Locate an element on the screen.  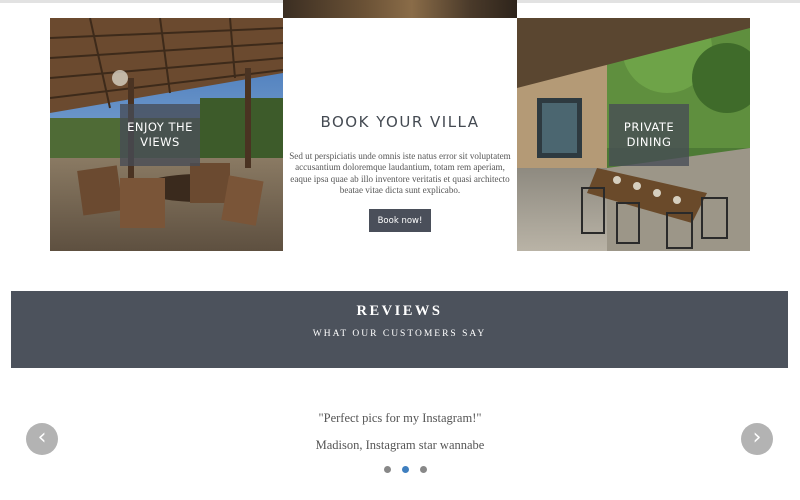
book-villa-title: BOOK YOUR VILLA is located at coordinates (400, 122).